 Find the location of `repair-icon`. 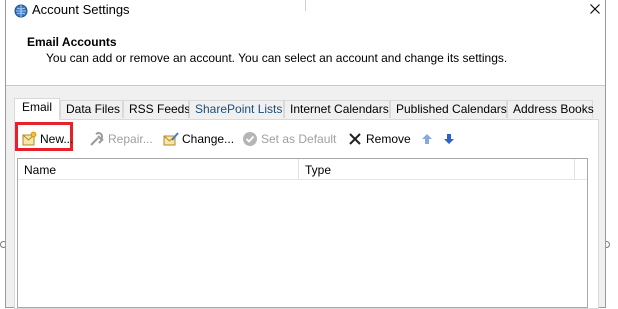

repair-icon is located at coordinates (97, 139).